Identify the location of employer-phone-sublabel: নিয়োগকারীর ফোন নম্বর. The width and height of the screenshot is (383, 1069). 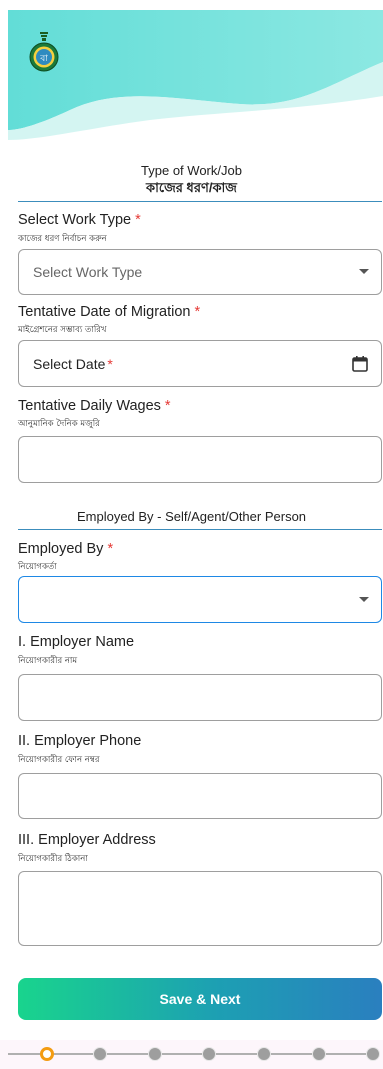
(59, 760).